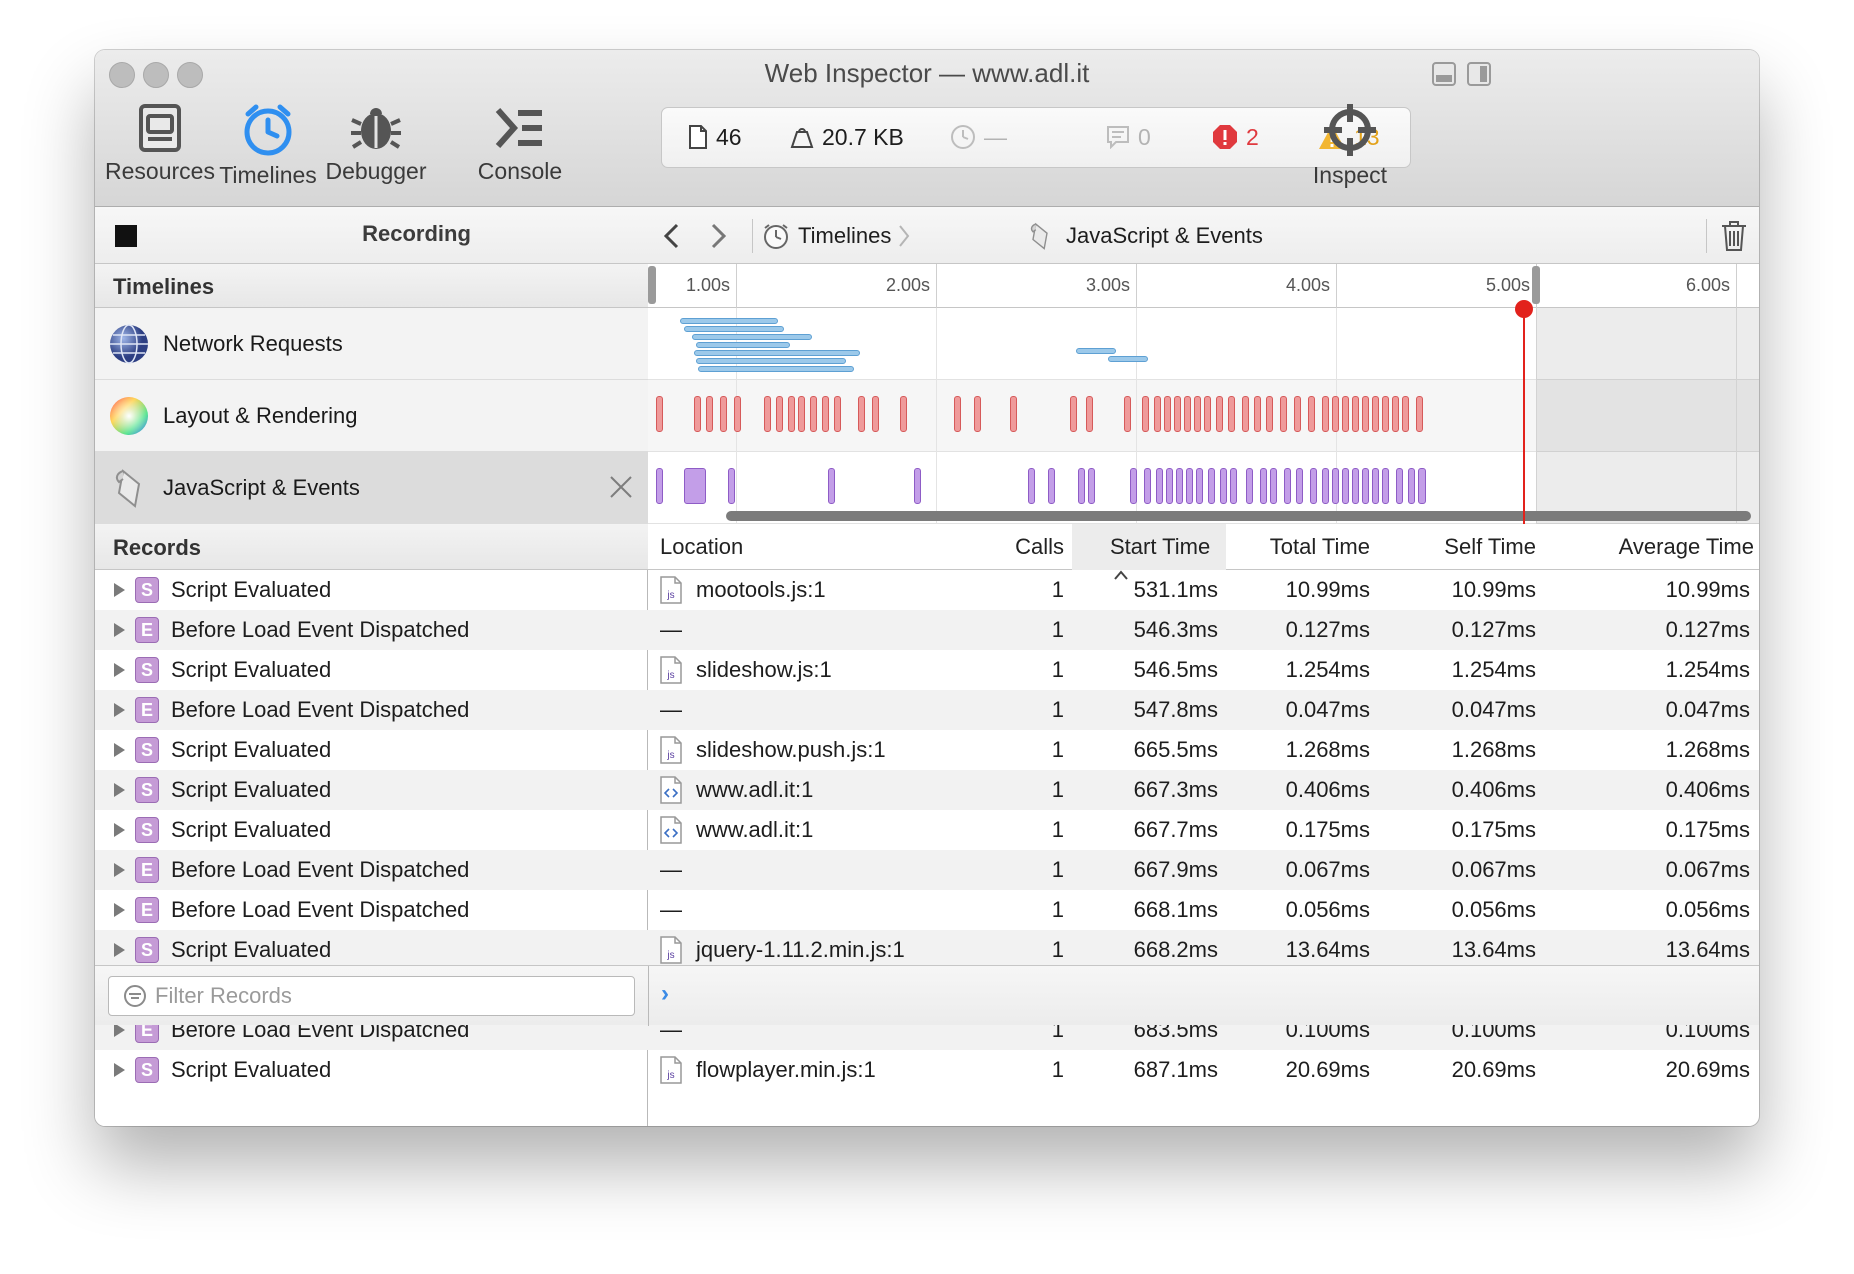 This screenshot has width=1854, height=1274. Describe the element at coordinates (1647, 547) in the screenshot. I see `column-average-time: Average Time` at that location.